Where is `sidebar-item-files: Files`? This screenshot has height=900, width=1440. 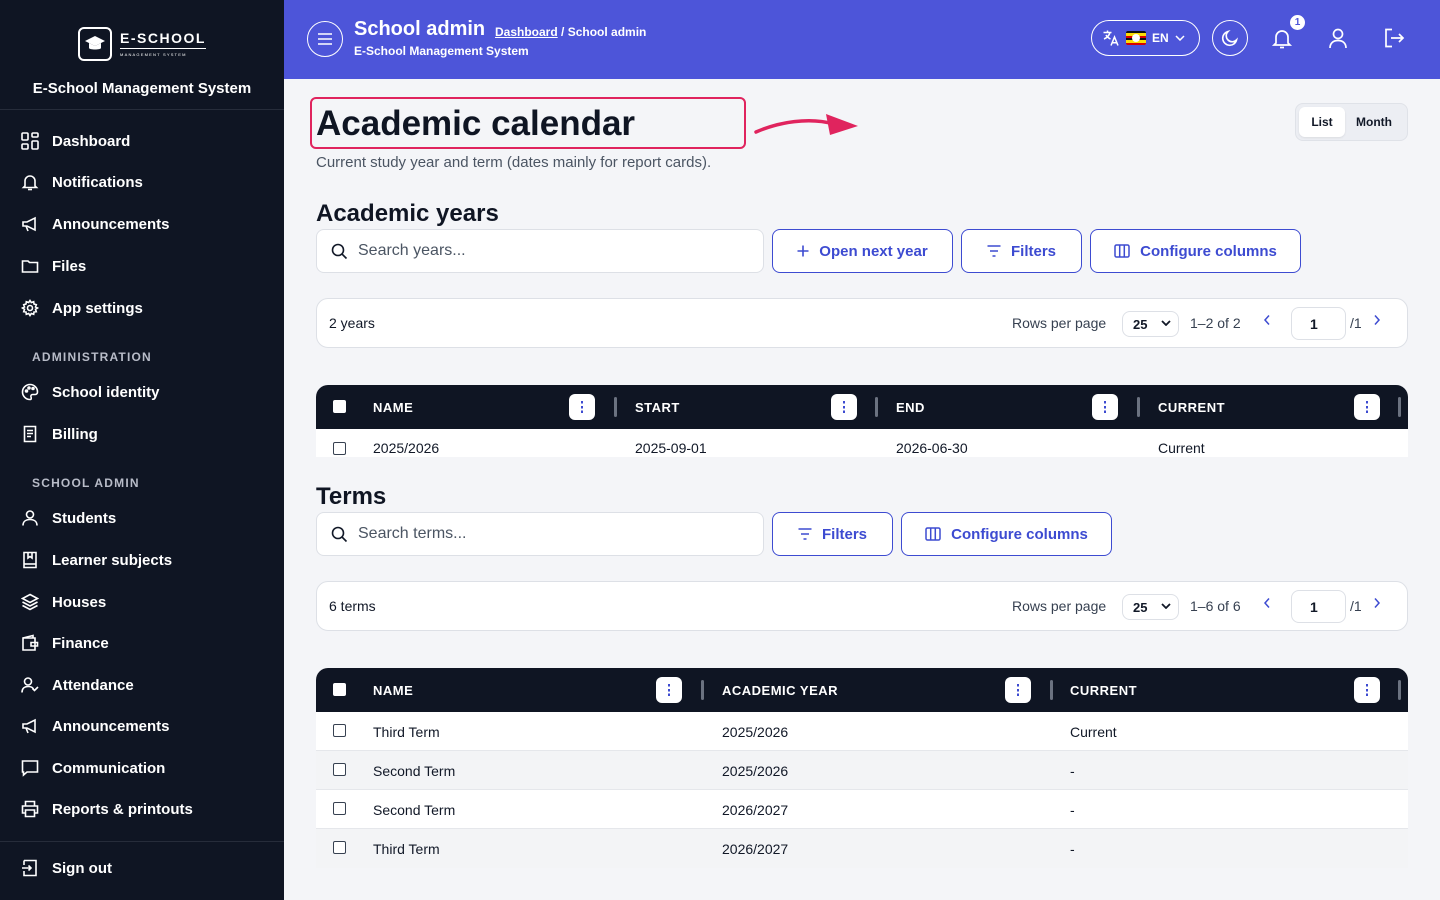 sidebar-item-files: Files is located at coordinates (142, 266).